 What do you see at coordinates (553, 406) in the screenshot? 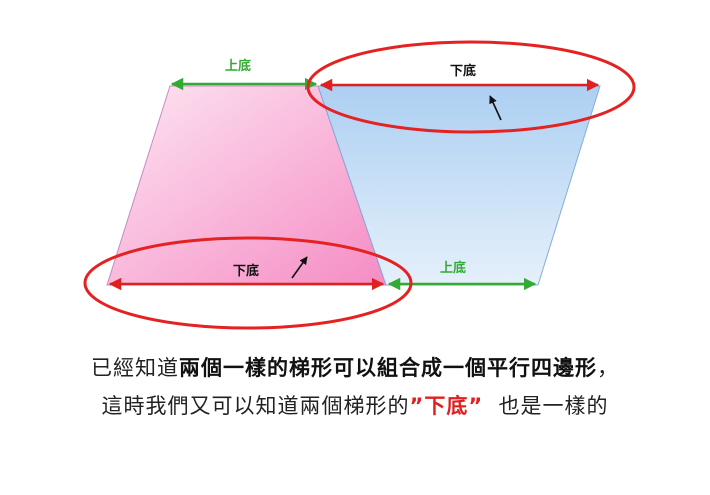
I see `caption-line-2-suffix: 也是一樣的` at bounding box center [553, 406].